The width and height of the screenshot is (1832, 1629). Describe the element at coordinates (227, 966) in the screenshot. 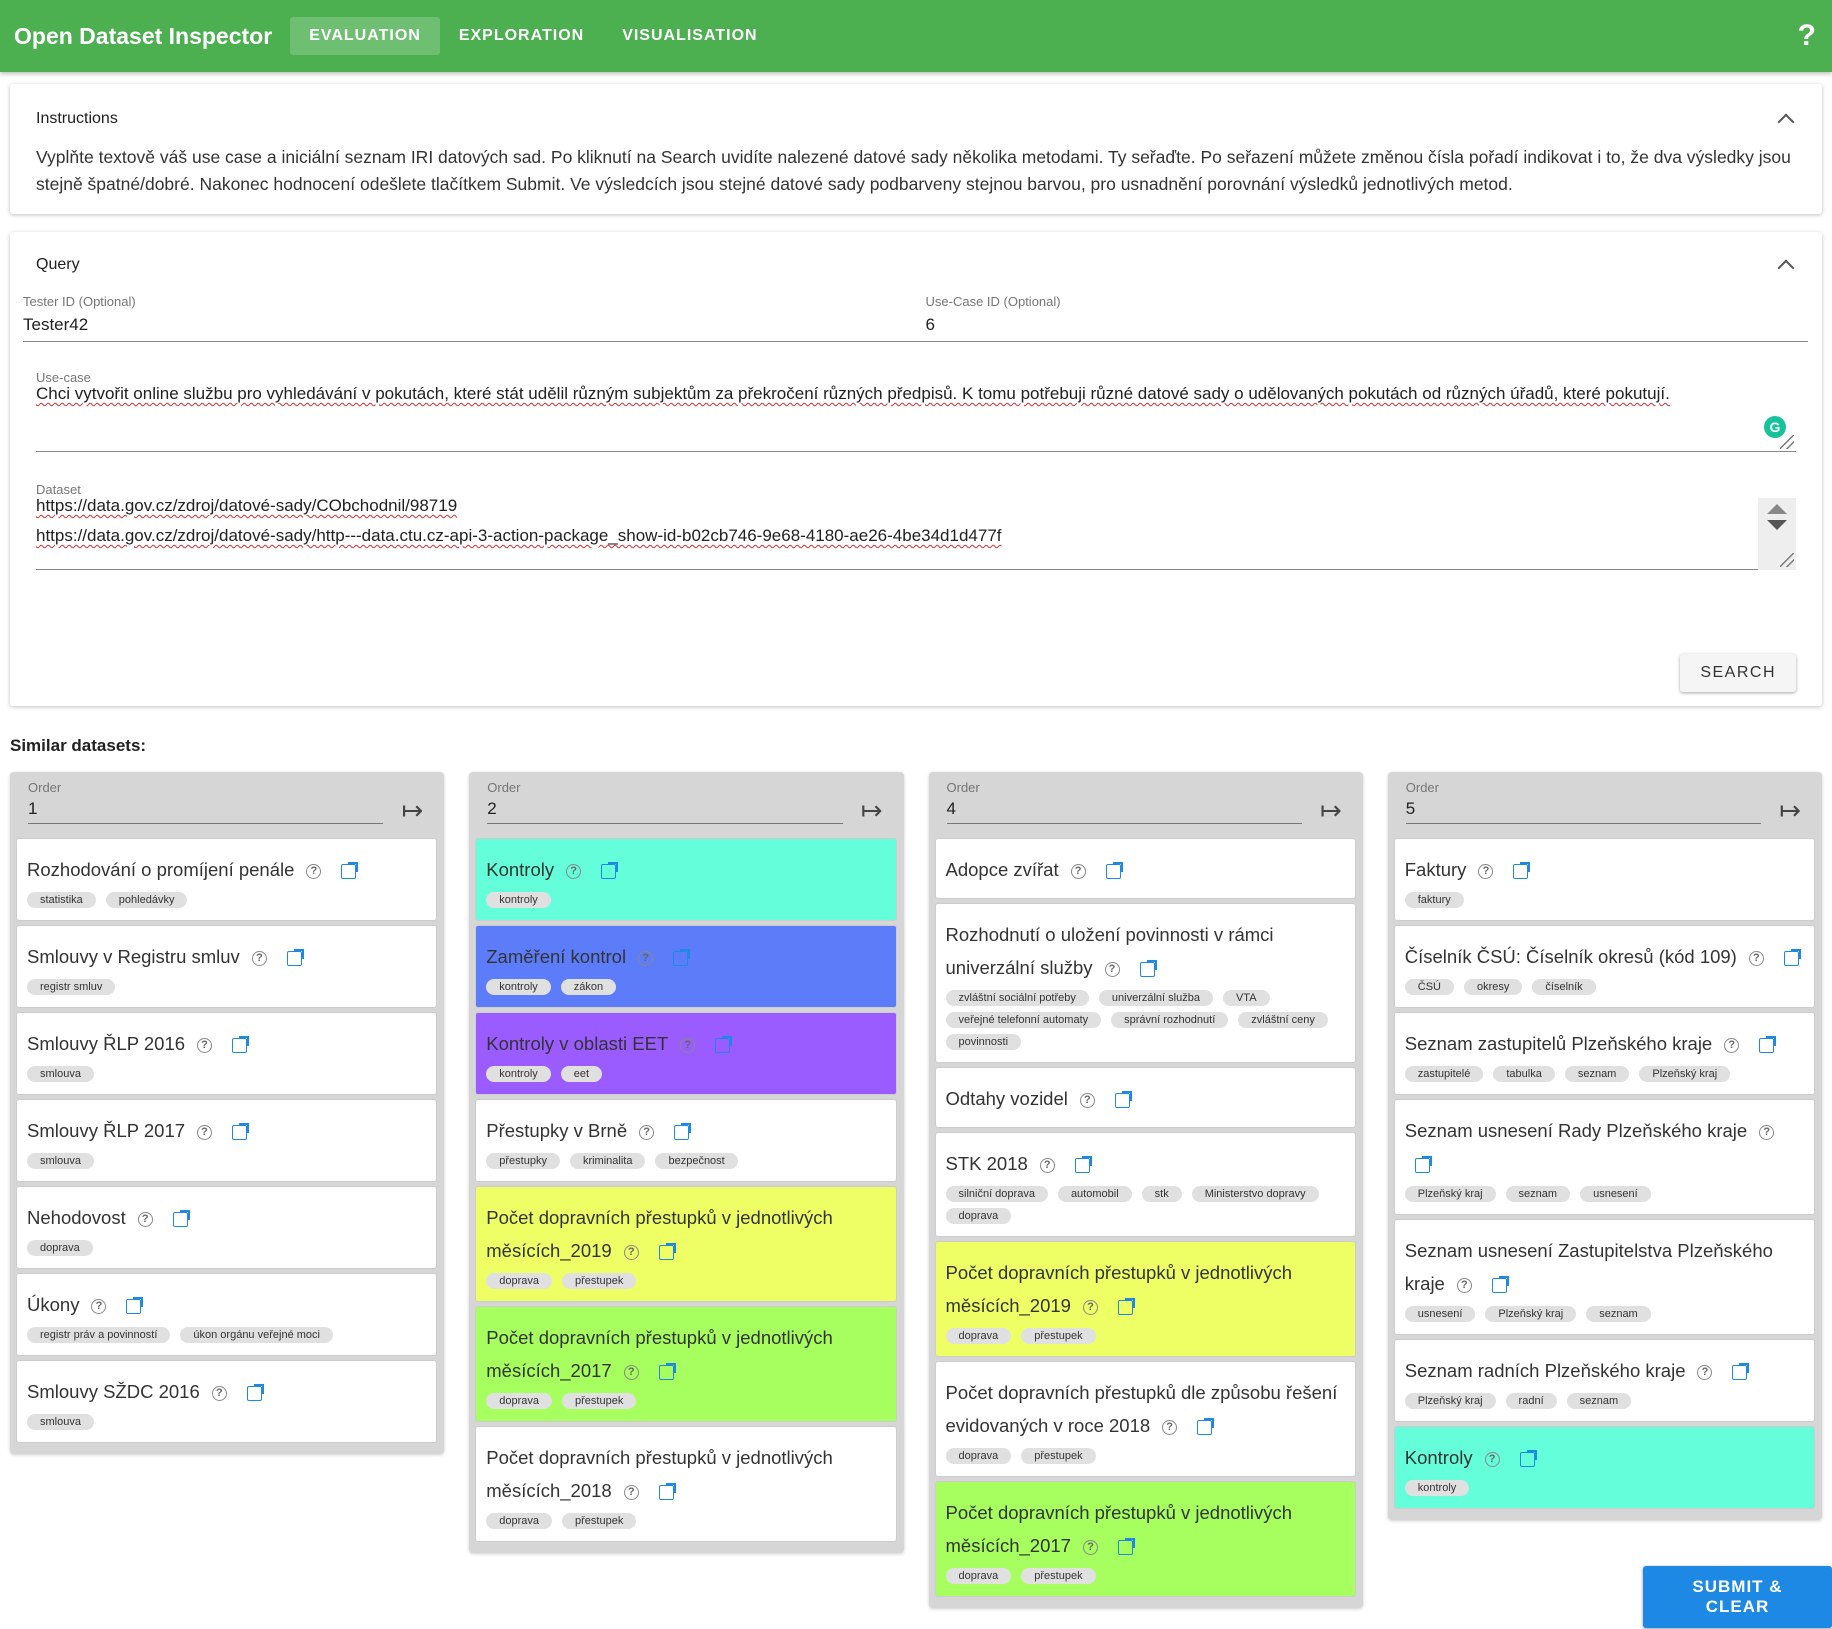

I see `dataset-card: Smlouvy v Registru smluv? registr smluv` at that location.